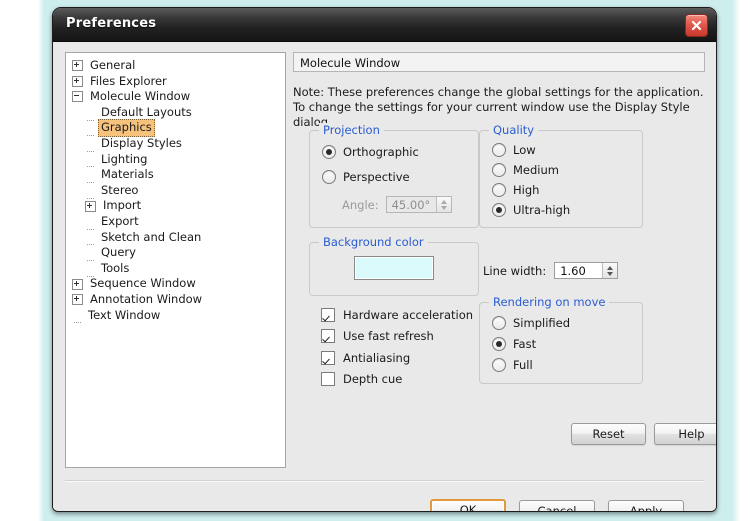 This screenshot has width=750, height=521. I want to click on quality-legend: Quality, so click(514, 130).